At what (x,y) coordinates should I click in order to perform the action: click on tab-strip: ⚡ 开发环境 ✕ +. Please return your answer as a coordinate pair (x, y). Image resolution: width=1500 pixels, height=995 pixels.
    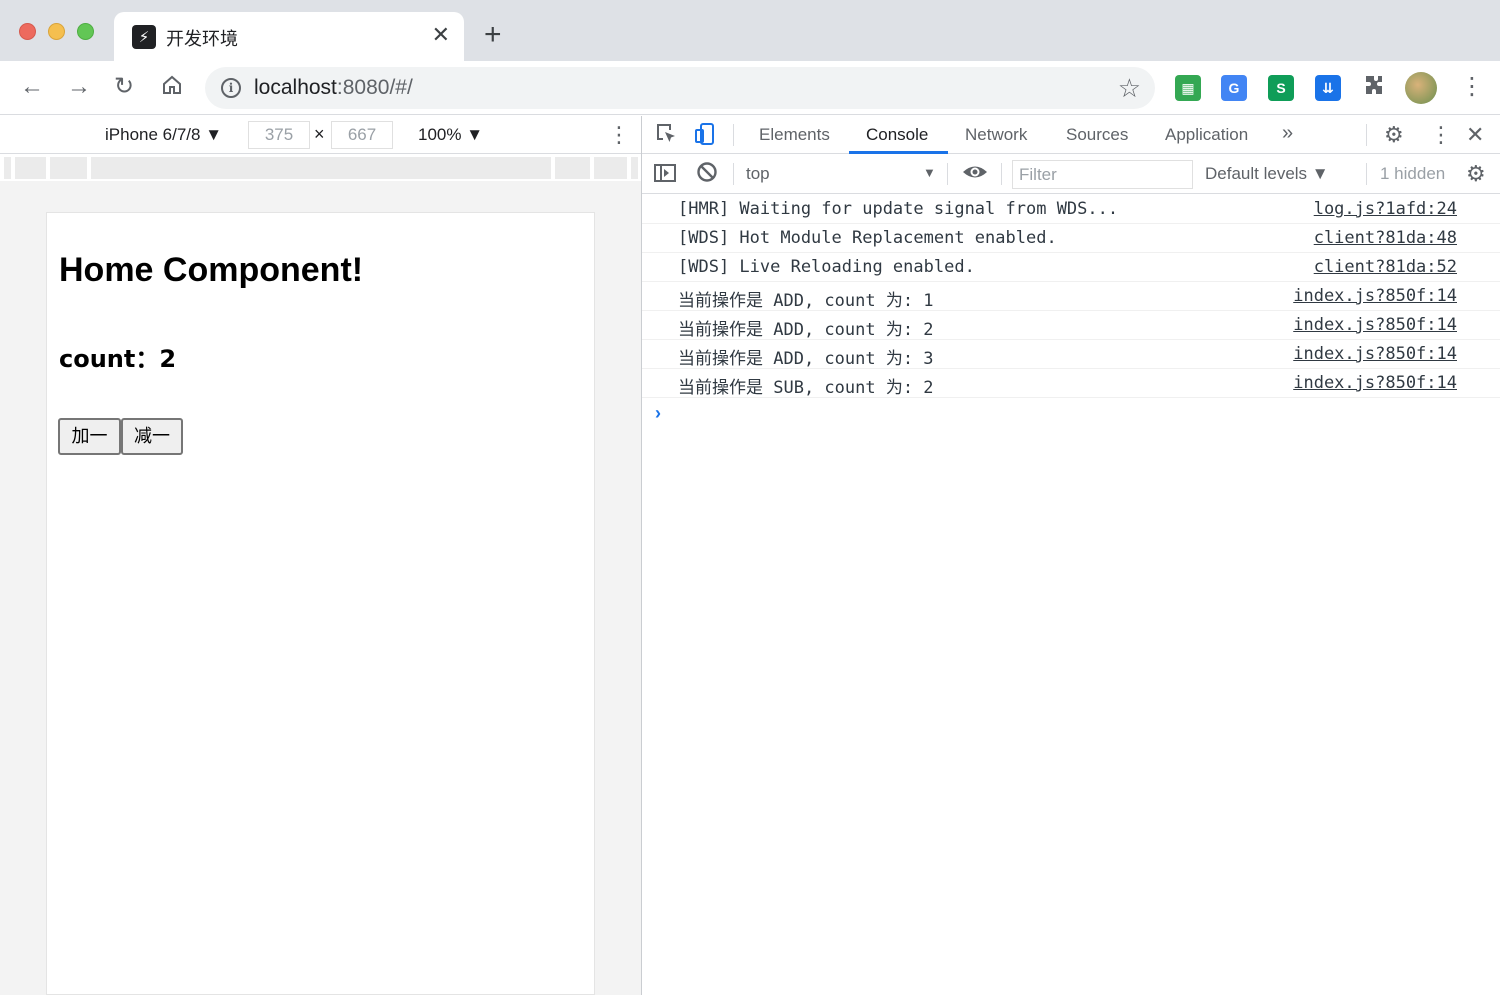
    Looking at the image, I should click on (750, 30).